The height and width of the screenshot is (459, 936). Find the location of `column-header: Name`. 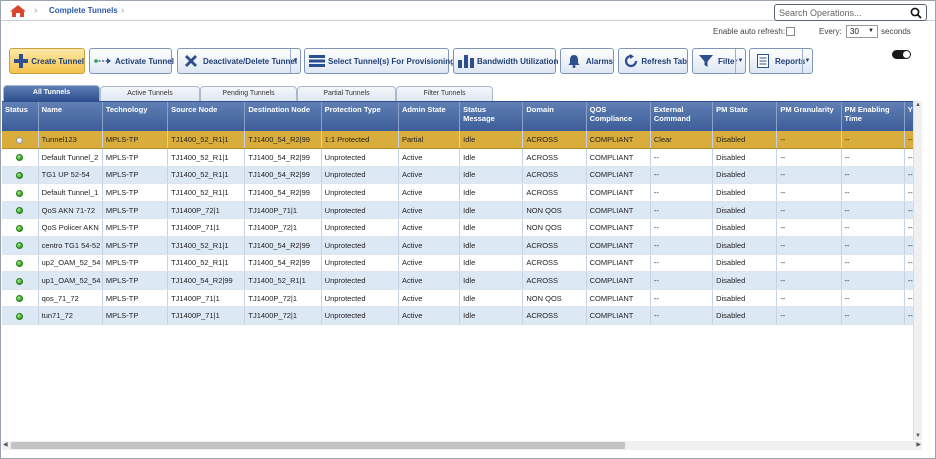

column-header: Name is located at coordinates (70, 116).